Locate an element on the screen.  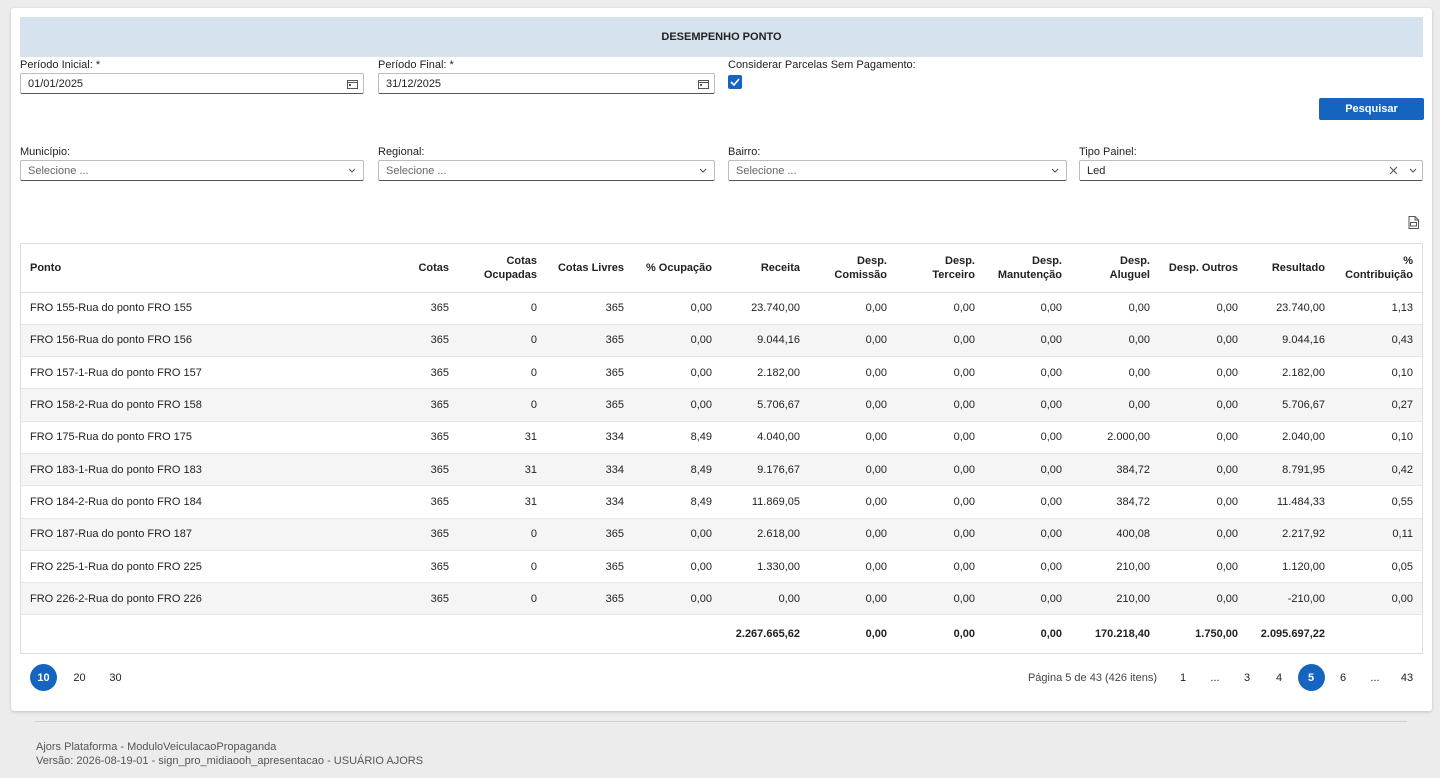
column-header: Desp. Outros is located at coordinates (1203, 268).